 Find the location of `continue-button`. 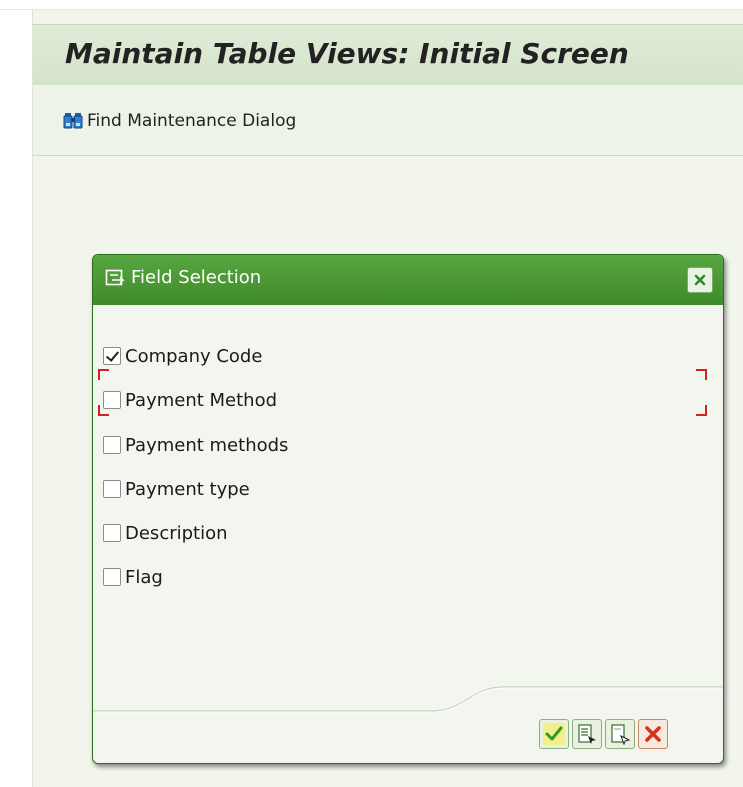

continue-button is located at coordinates (554, 734).